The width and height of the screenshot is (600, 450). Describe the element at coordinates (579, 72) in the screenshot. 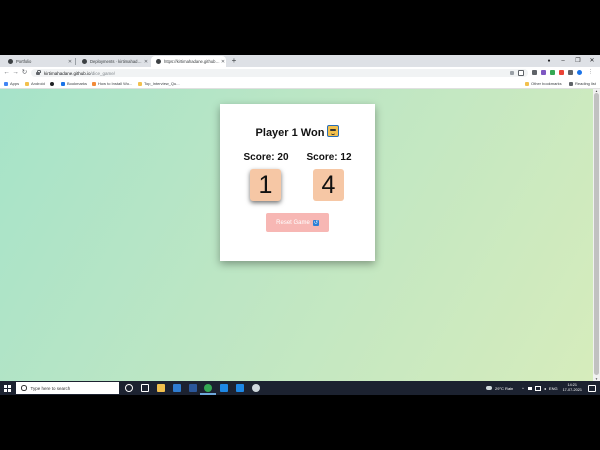

I see `avatar` at that location.